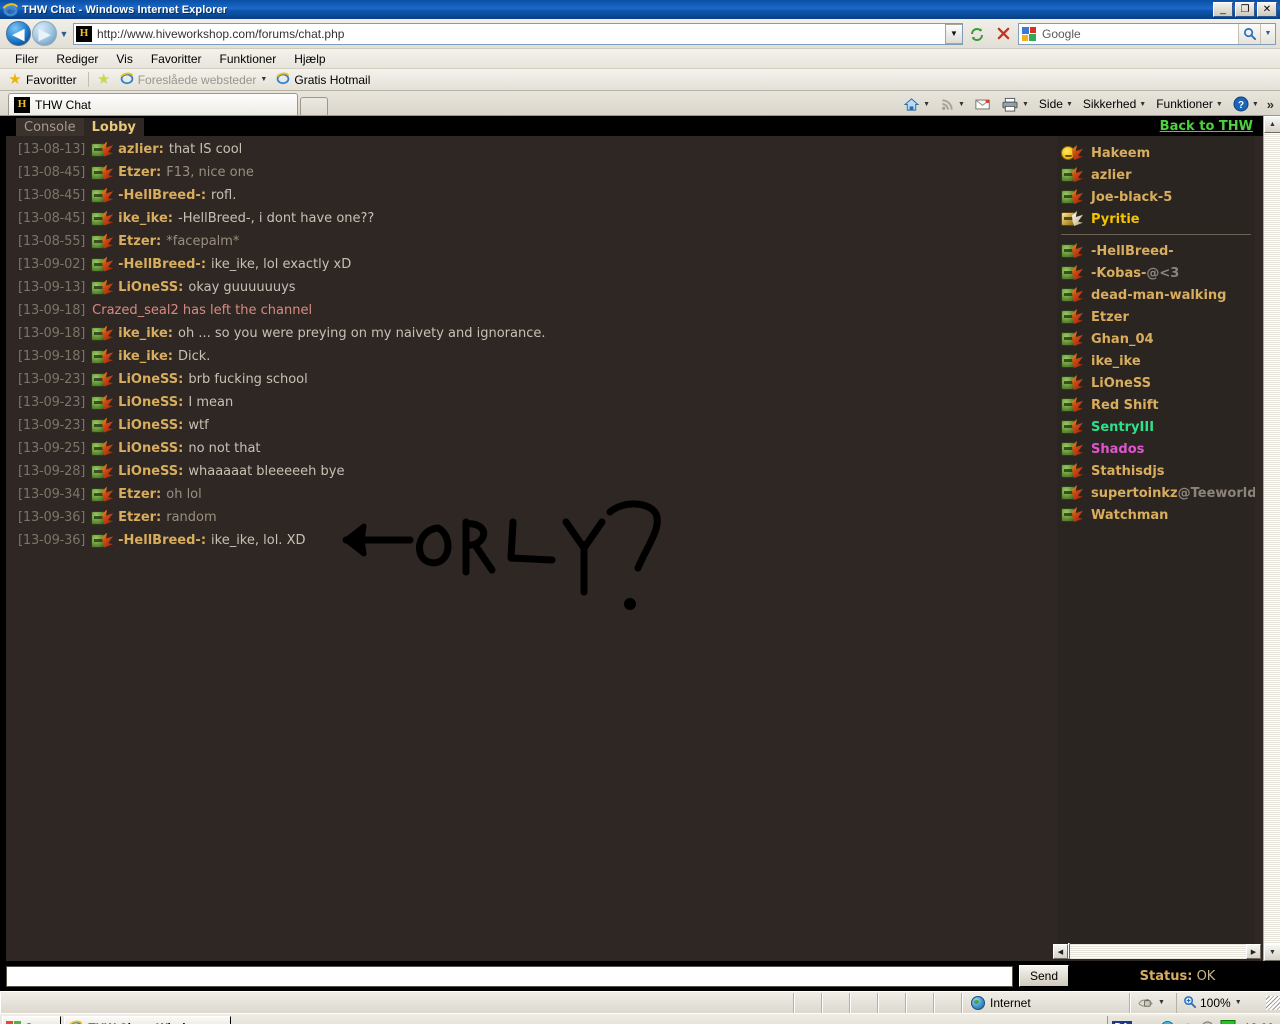 This screenshot has width=1280, height=1024. What do you see at coordinates (926, 104) in the screenshot?
I see `home-caret-icon: ▼` at bounding box center [926, 104].